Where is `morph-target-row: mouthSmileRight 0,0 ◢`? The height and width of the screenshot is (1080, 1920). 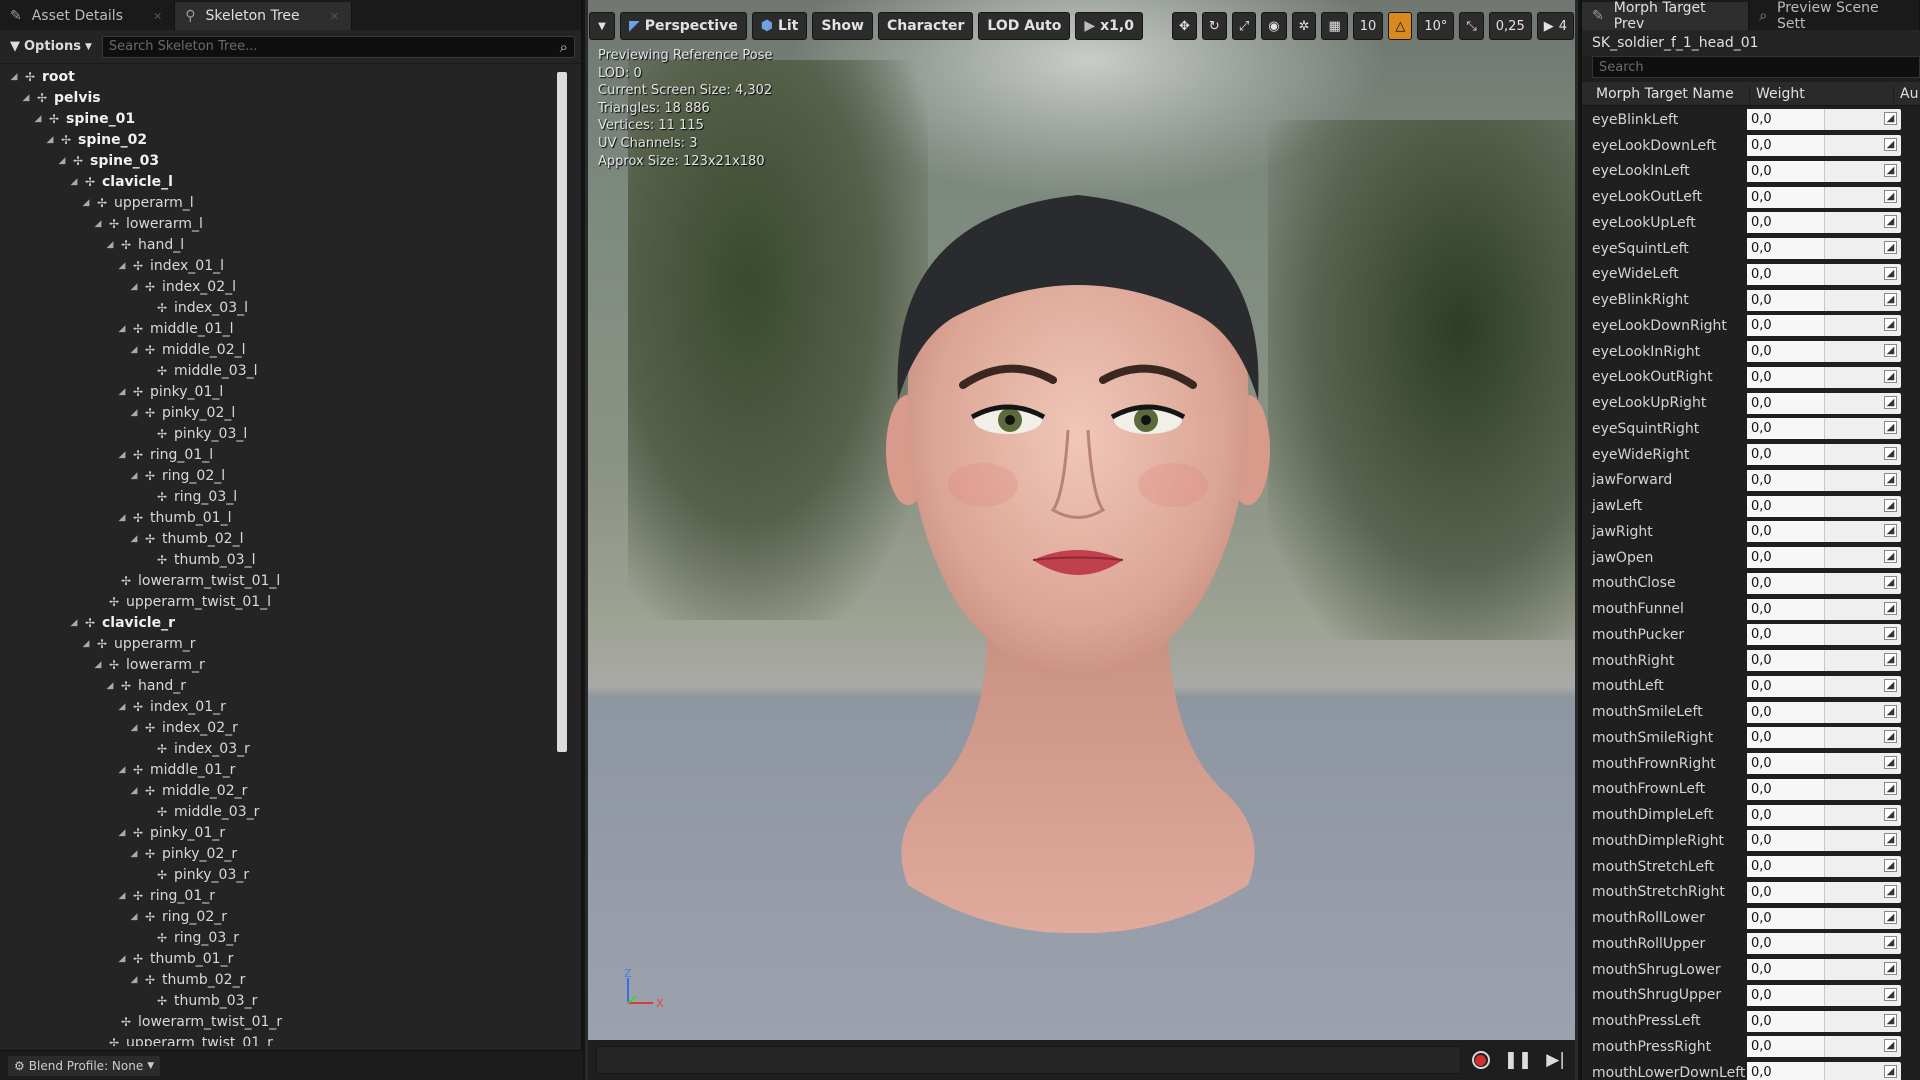 morph-target-row: mouthSmileRight 0,0 ◢ is located at coordinates (1751, 738).